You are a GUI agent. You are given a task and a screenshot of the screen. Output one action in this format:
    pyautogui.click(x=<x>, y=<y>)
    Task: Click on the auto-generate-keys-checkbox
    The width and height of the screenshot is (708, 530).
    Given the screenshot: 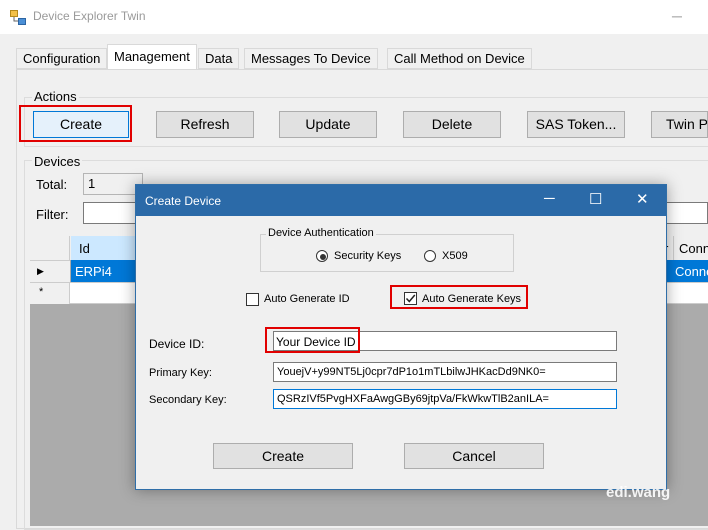 What is the action you would take?
    pyautogui.click(x=410, y=298)
    